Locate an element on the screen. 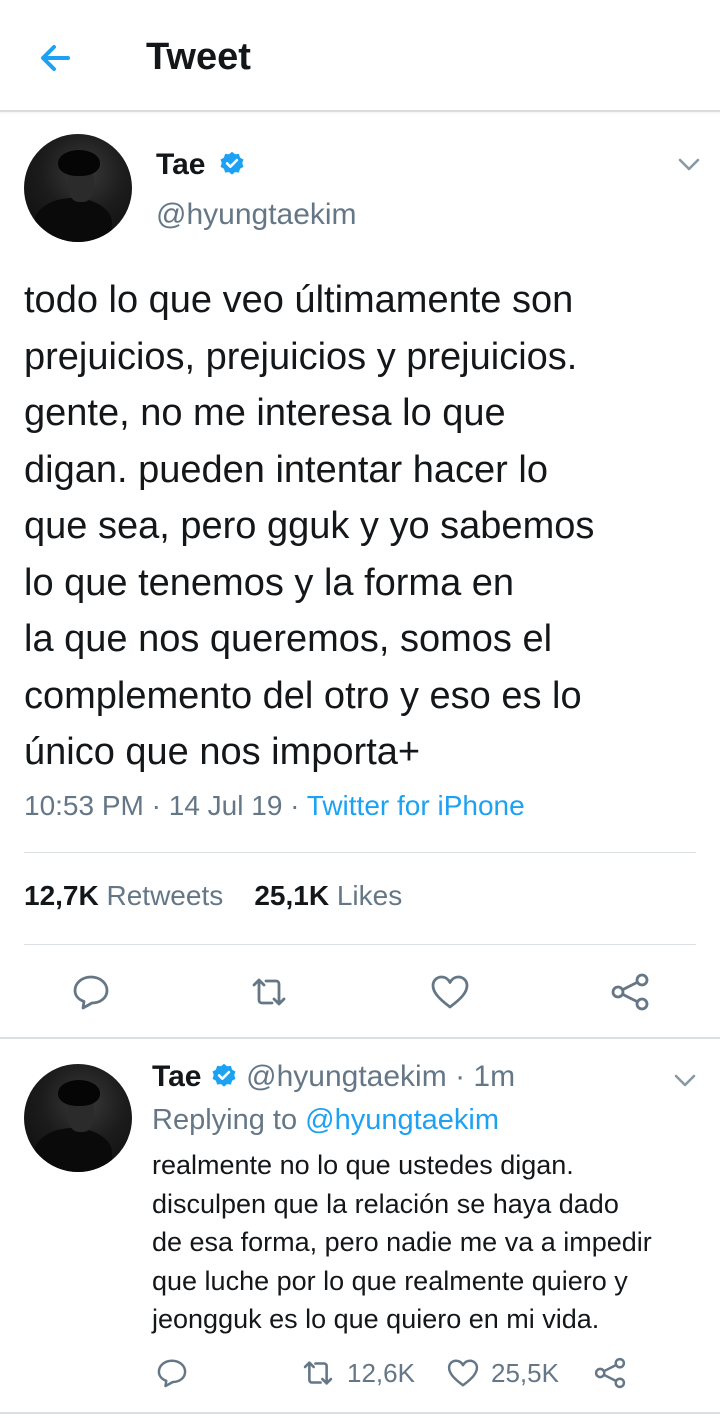  tweet-date: 14 Jul 19 is located at coordinates (225, 805).